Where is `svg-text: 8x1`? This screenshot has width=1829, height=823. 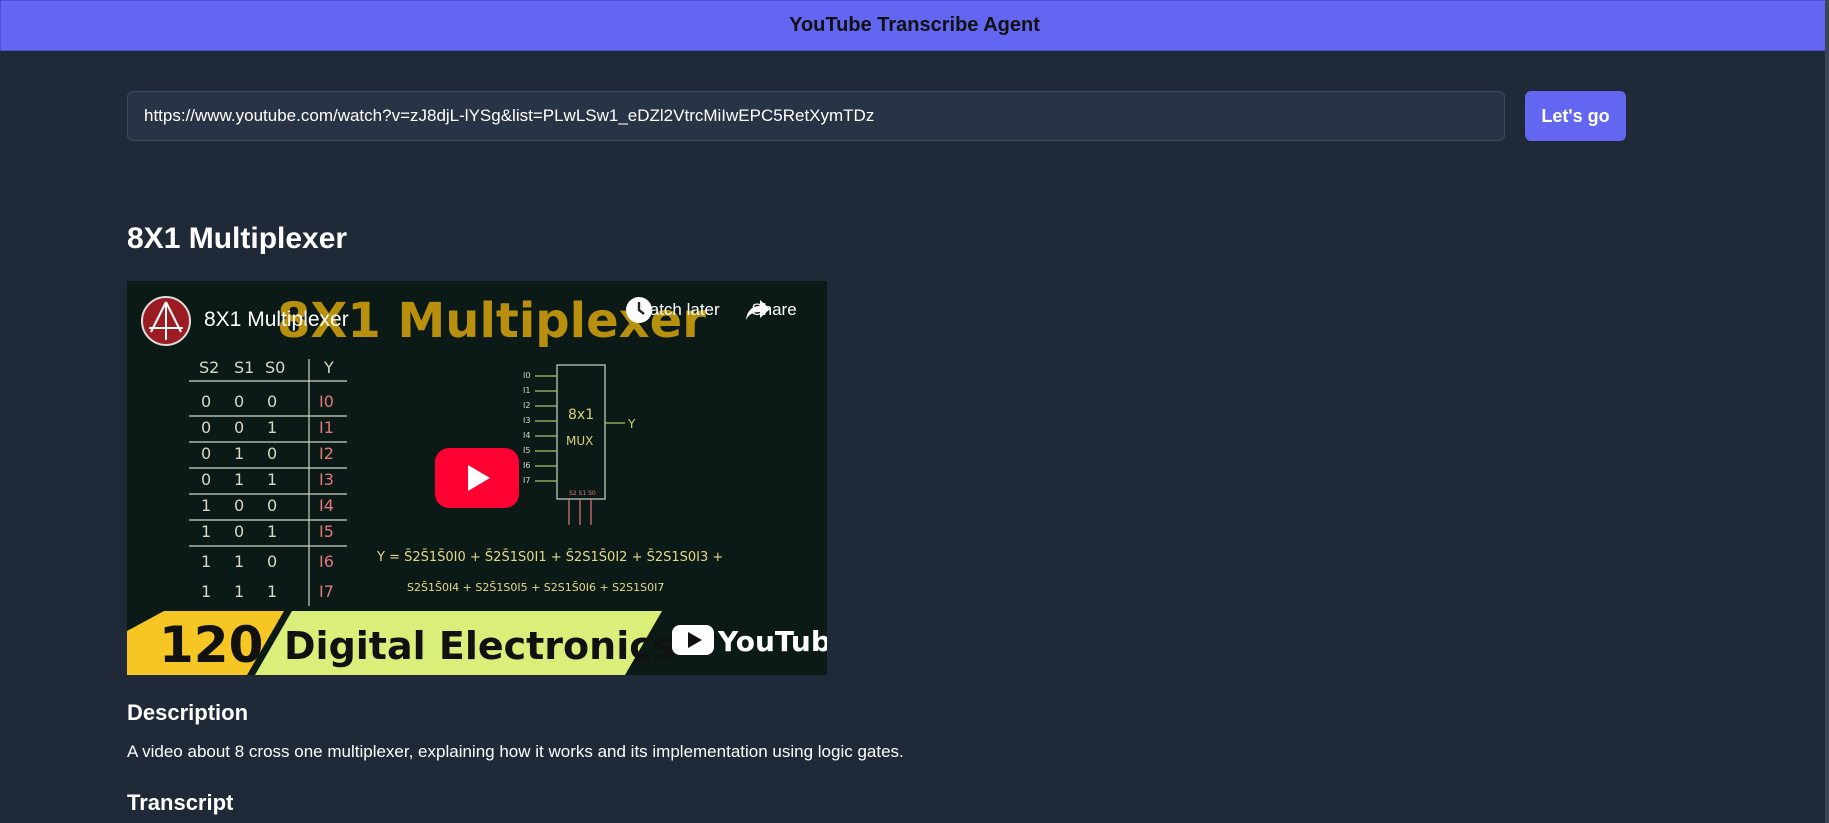 svg-text: 8x1 is located at coordinates (581, 415).